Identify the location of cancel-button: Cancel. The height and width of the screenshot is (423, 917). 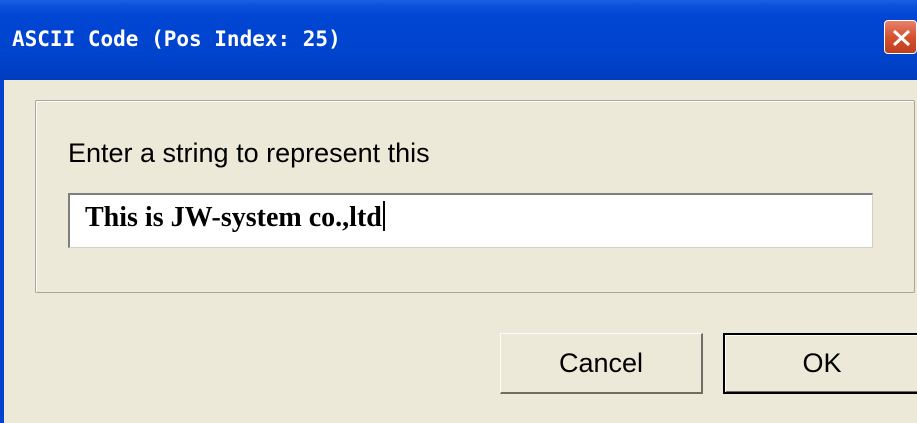
(601, 363).